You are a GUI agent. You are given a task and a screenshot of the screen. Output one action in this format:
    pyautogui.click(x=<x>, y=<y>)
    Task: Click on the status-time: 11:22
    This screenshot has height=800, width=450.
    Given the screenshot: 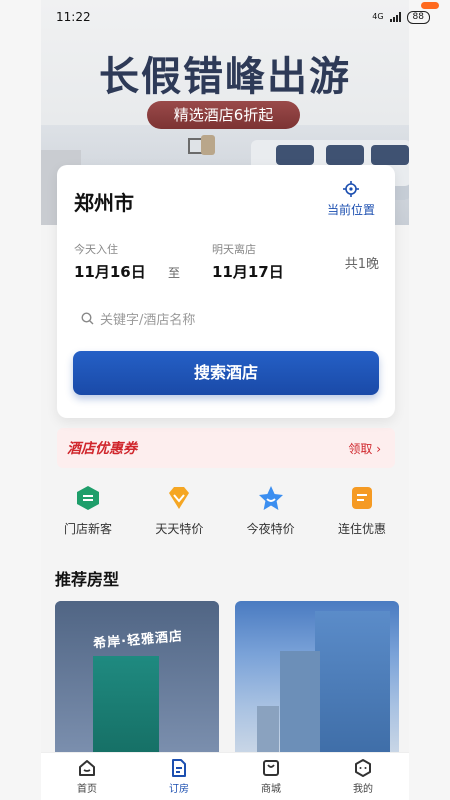 What is the action you would take?
    pyautogui.click(x=73, y=17)
    